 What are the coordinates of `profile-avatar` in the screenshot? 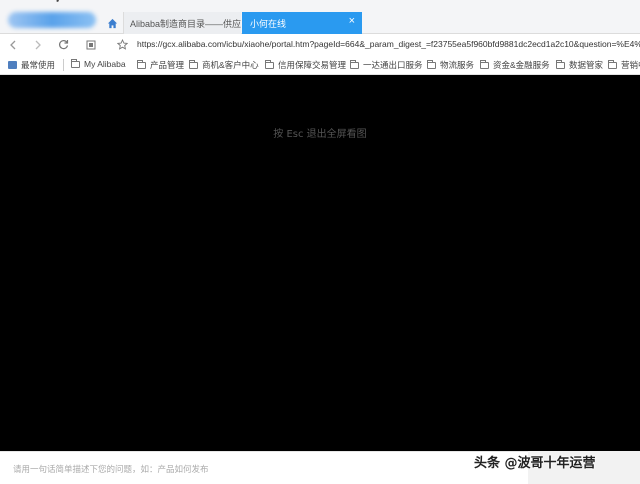 It's located at (50, 17).